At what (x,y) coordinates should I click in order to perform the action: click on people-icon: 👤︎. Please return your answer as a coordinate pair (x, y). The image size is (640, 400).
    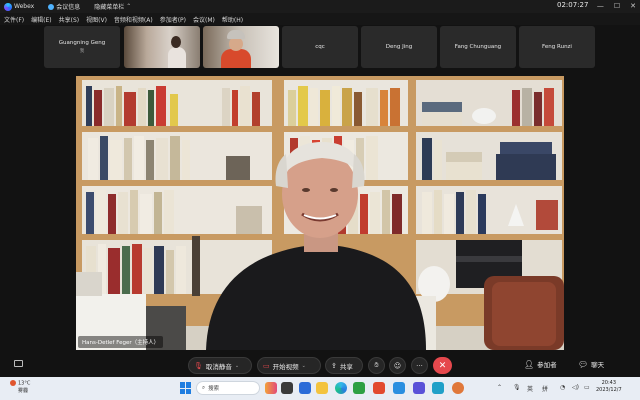
    Looking at the image, I should click on (529, 364).